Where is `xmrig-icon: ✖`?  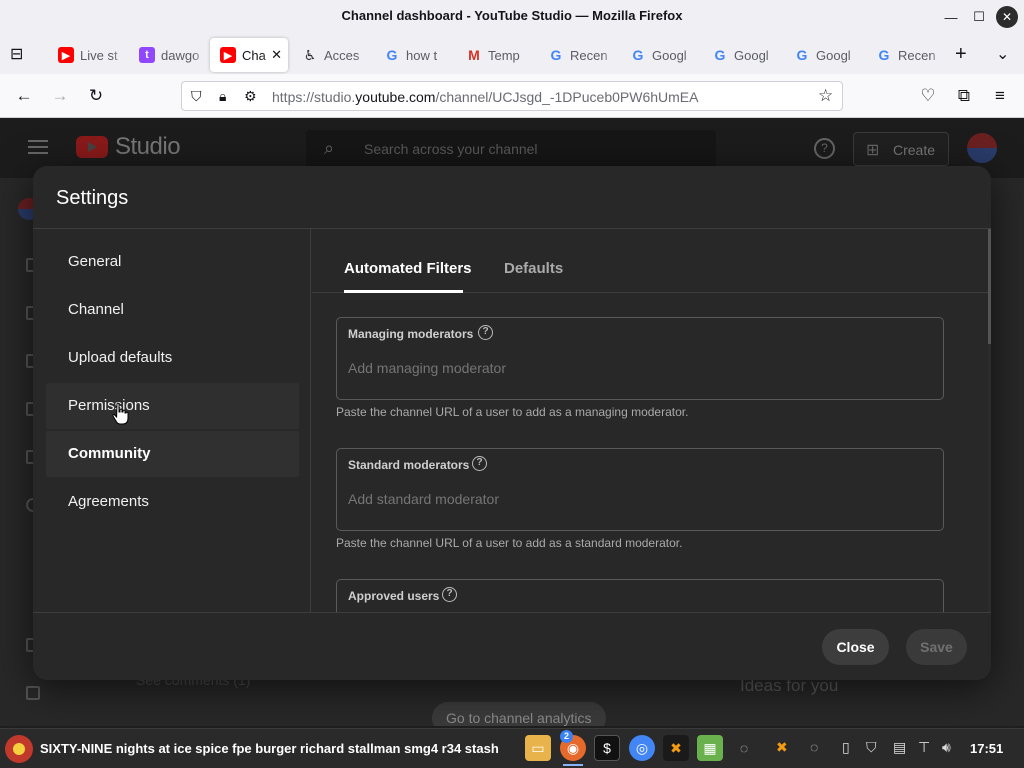
xmrig-icon: ✖ is located at coordinates (676, 748).